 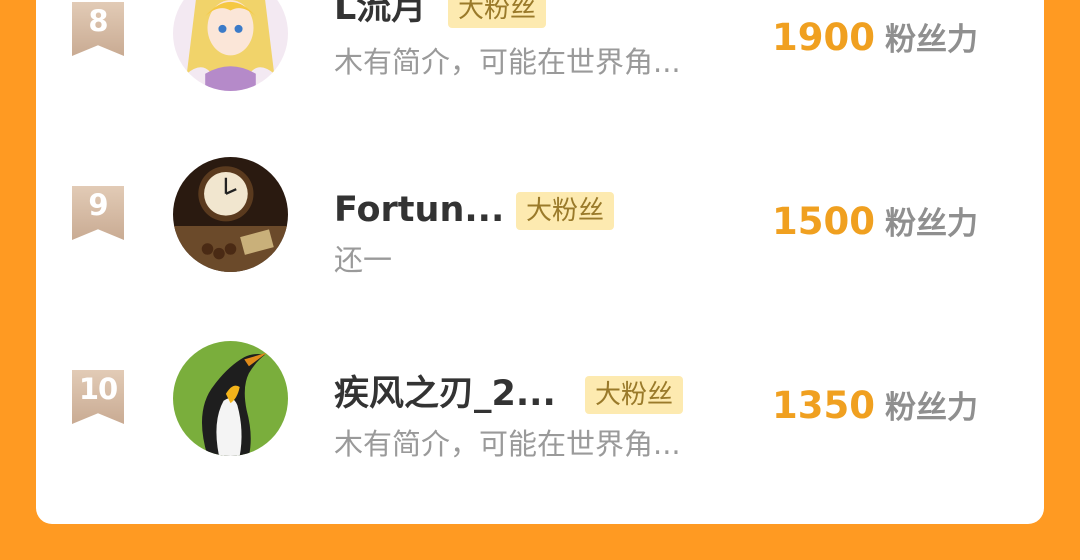 I want to click on fan-power-value: 1500, so click(x=823, y=221).